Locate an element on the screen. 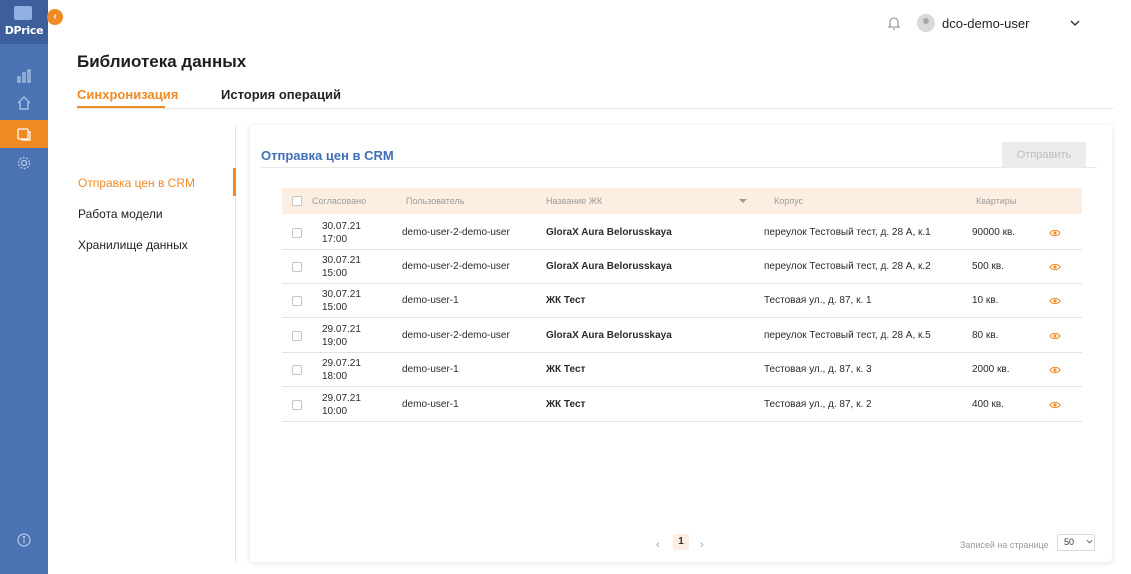 The image size is (1131, 574). column-header-approved: Согласовано is located at coordinates (339, 201).